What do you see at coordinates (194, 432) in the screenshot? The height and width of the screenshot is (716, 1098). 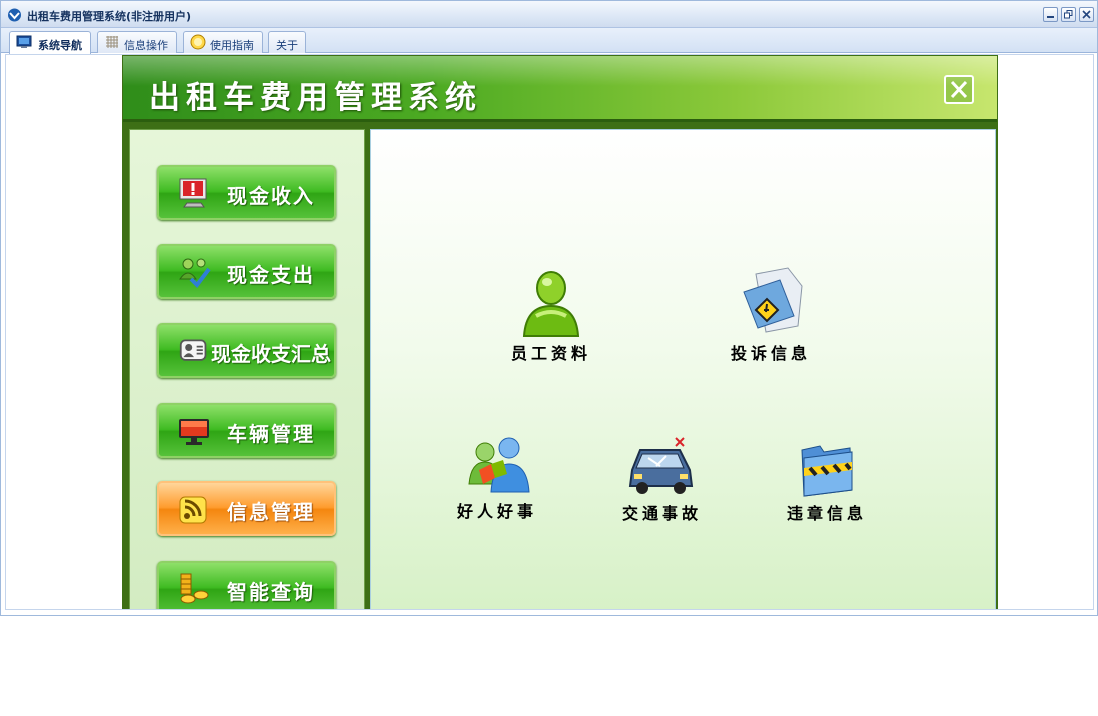 I see `monitor-red-icon` at bounding box center [194, 432].